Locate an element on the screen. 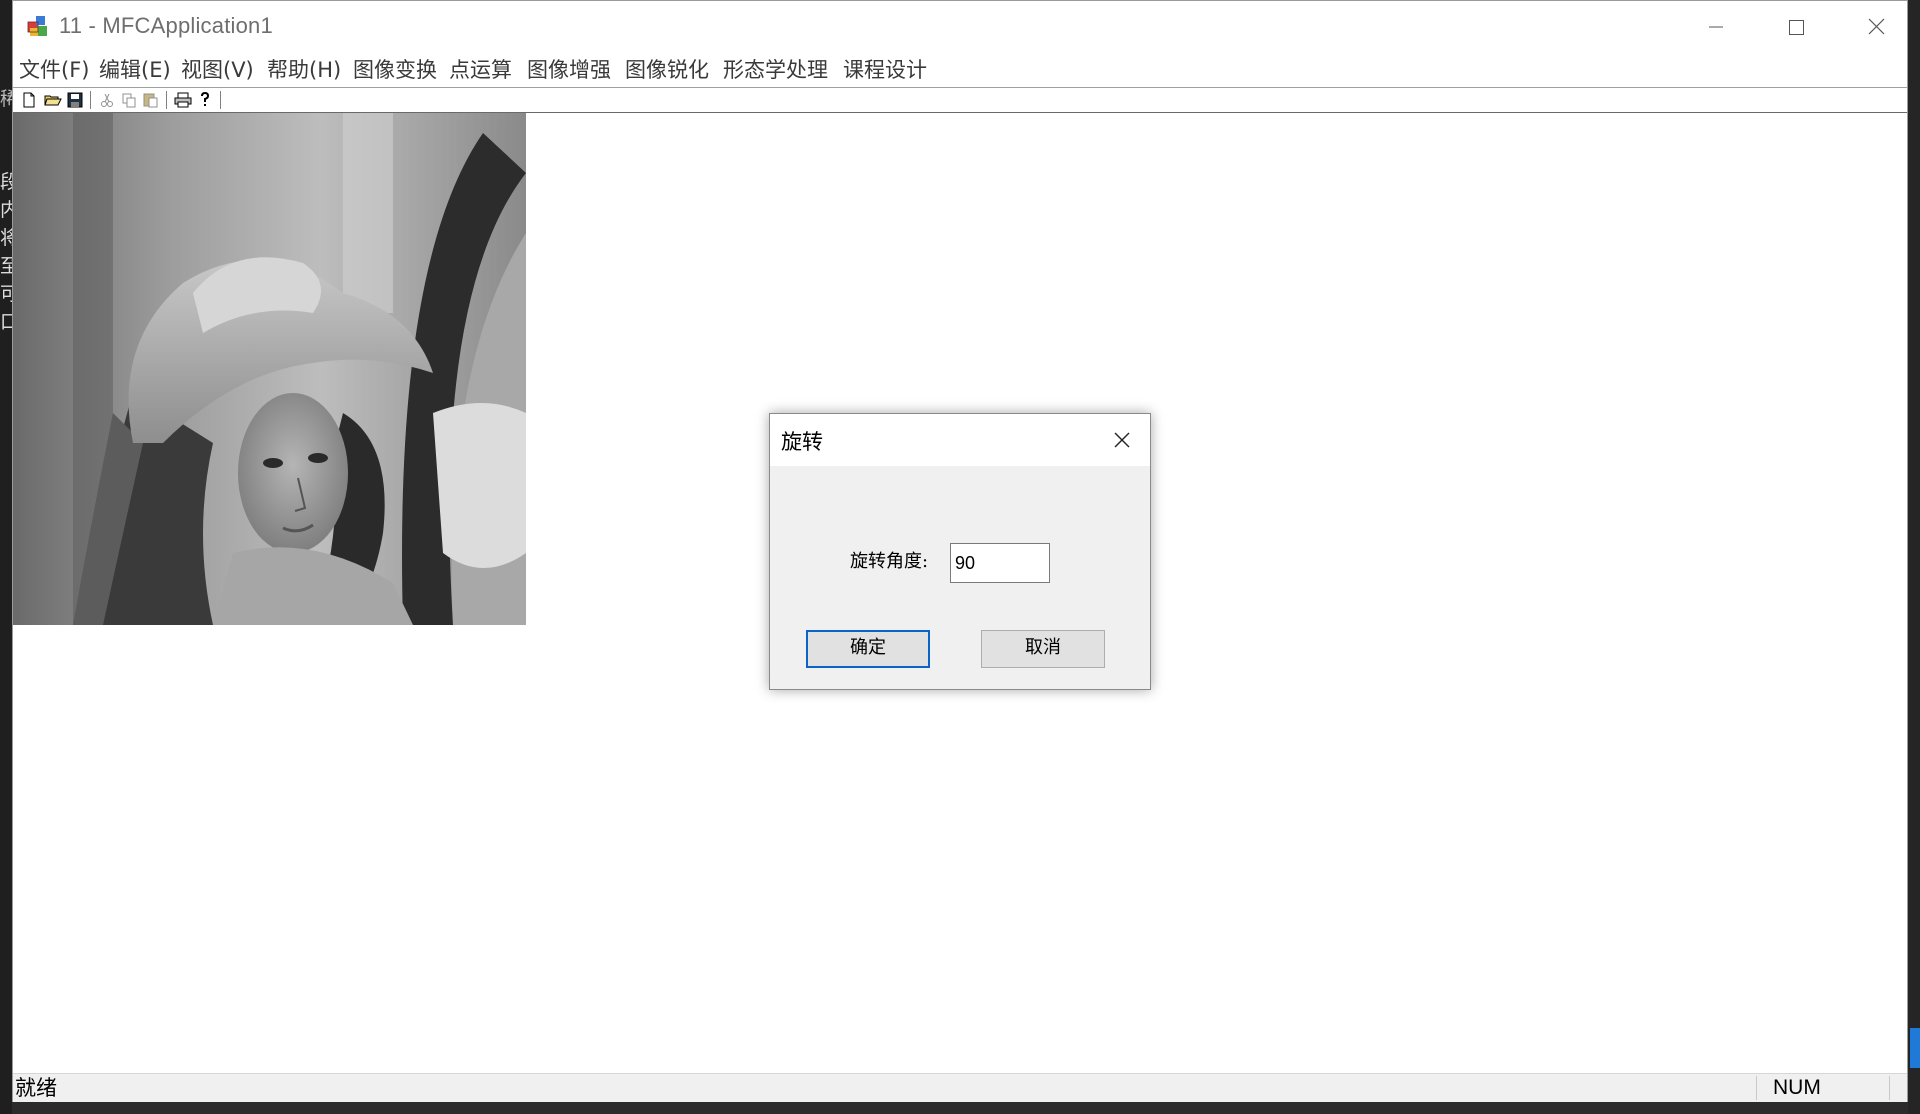  status-num-pane: NUM is located at coordinates (1823, 1088).